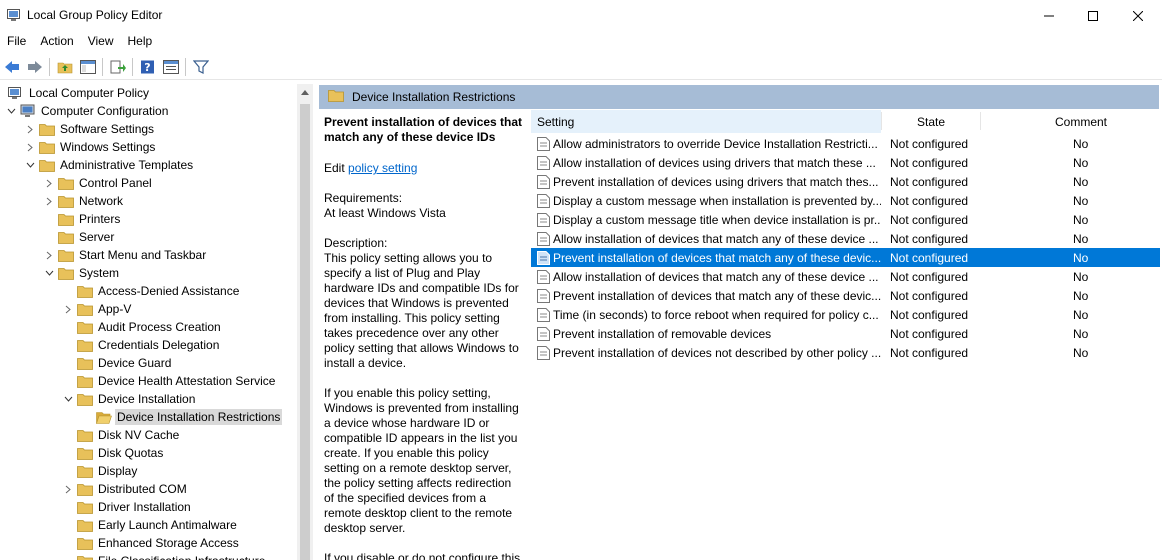 The image size is (1162, 560). Describe the element at coordinates (80, 237) in the screenshot. I see `tree-item: Server` at that location.